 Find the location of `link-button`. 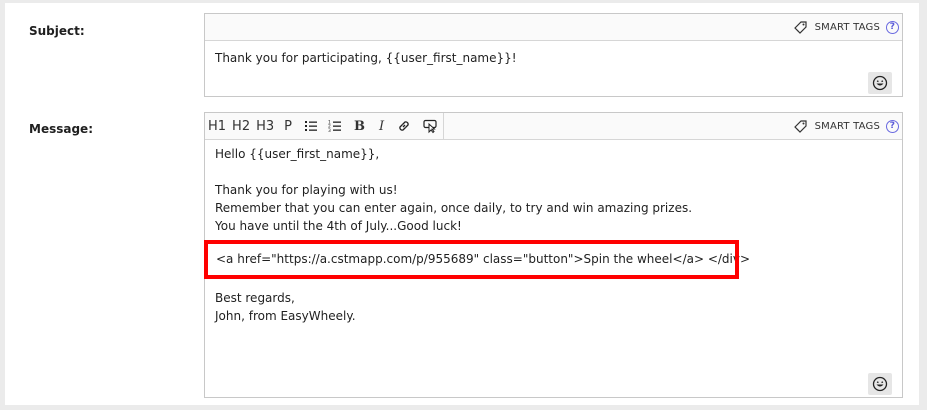

link-button is located at coordinates (404, 126).